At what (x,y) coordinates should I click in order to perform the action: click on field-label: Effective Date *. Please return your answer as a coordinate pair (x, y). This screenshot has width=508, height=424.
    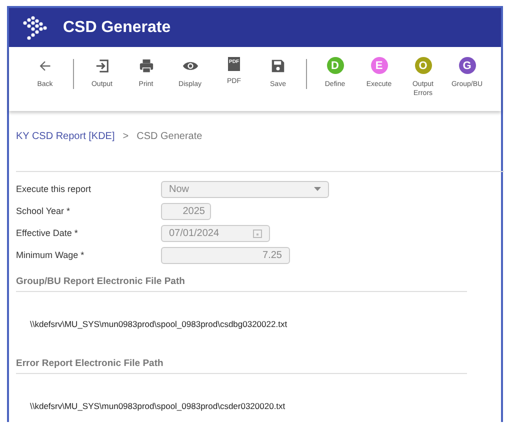
    Looking at the image, I should click on (47, 233).